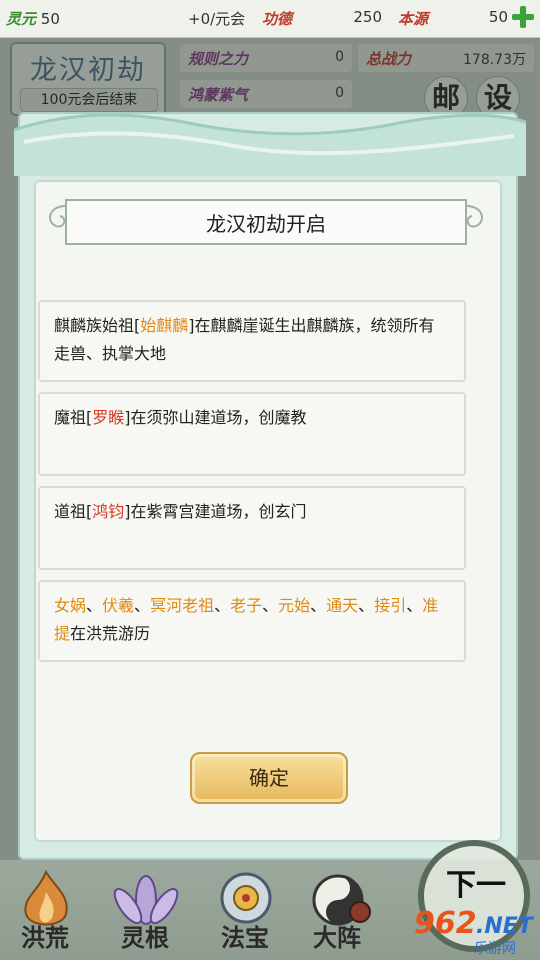  I want to click on resource-bar: 灵元 50 +0/元会 功德 250 本源 50, so click(270, 19).